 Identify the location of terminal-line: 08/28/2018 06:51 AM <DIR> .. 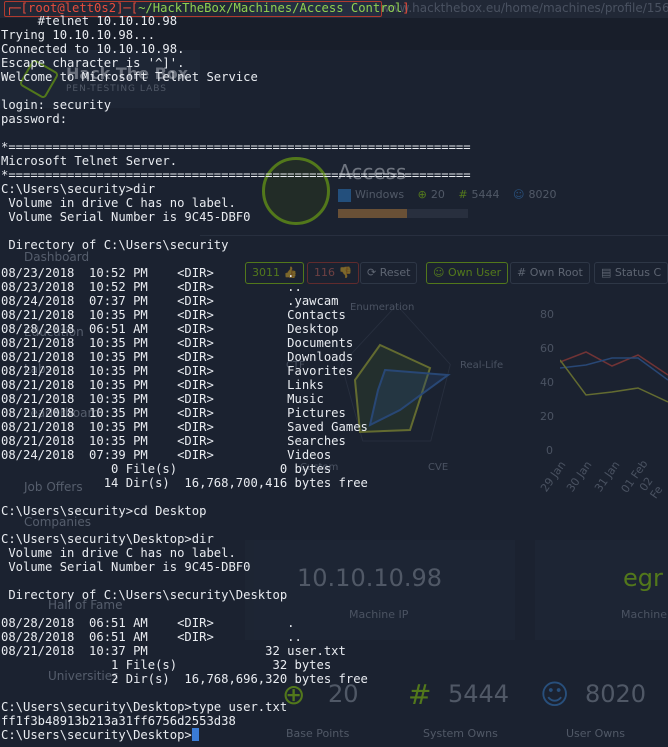
(148, 623).